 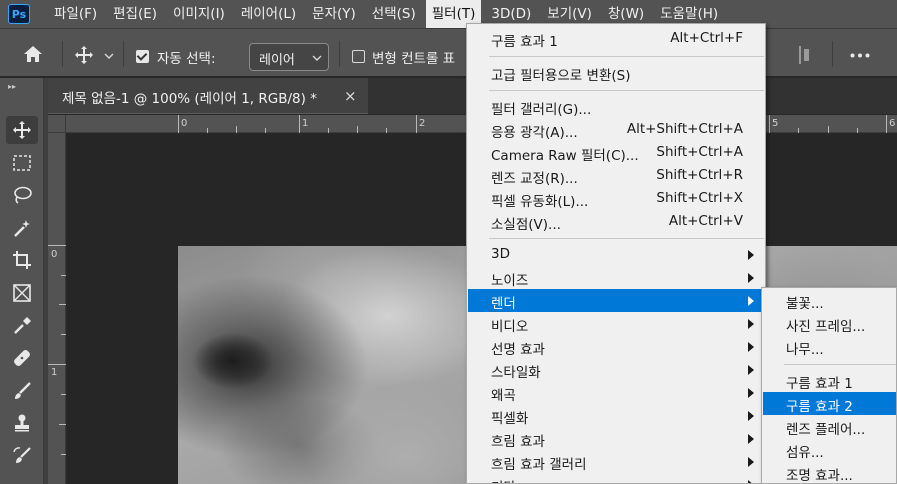 What do you see at coordinates (518, 442) in the screenshot?
I see `menu-item-label: 흐림 효과` at bounding box center [518, 442].